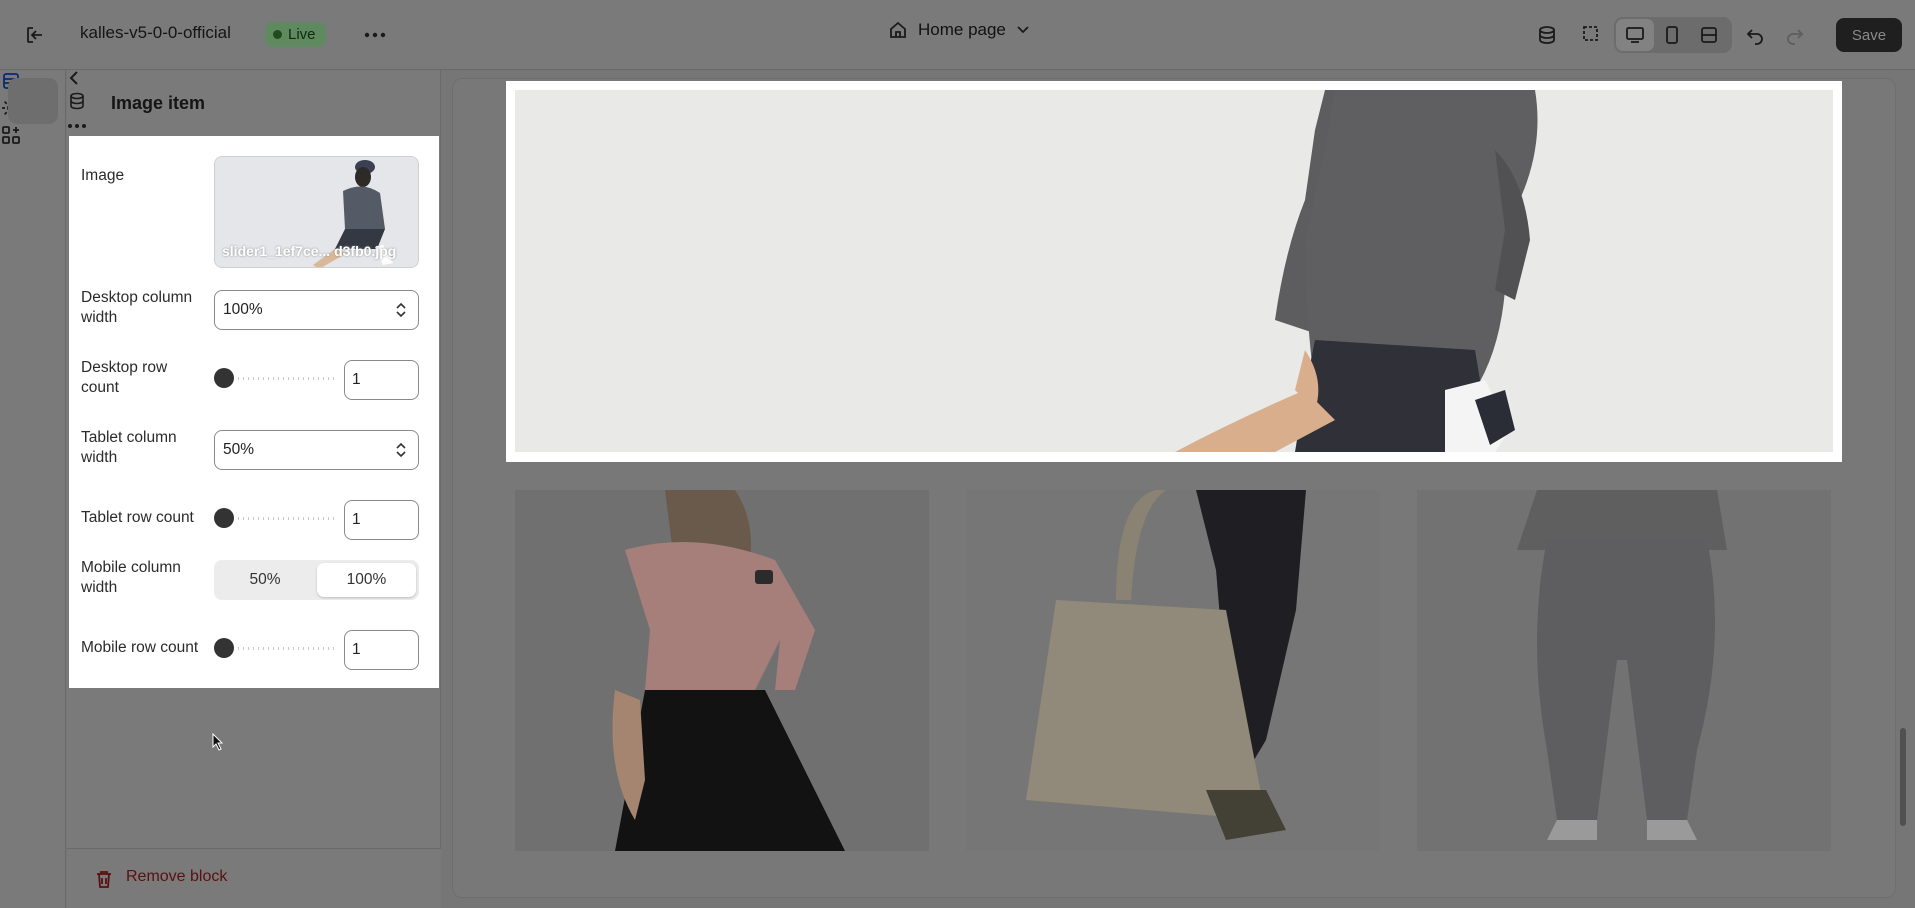 Image resolution: width=1915 pixels, height=908 pixels. What do you see at coordinates (33, 489) in the screenshot?
I see `left-rail` at bounding box center [33, 489].